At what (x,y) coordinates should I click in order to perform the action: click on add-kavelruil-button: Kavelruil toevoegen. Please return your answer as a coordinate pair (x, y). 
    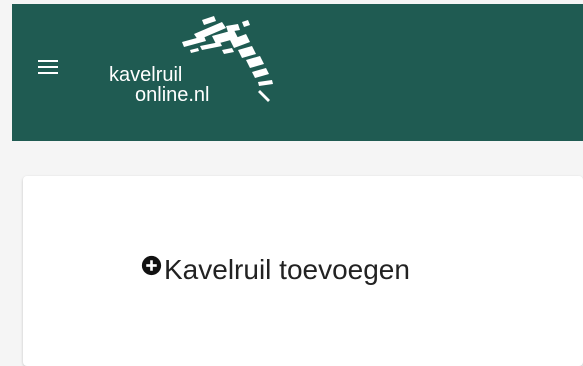
    Looking at the image, I should click on (275, 270).